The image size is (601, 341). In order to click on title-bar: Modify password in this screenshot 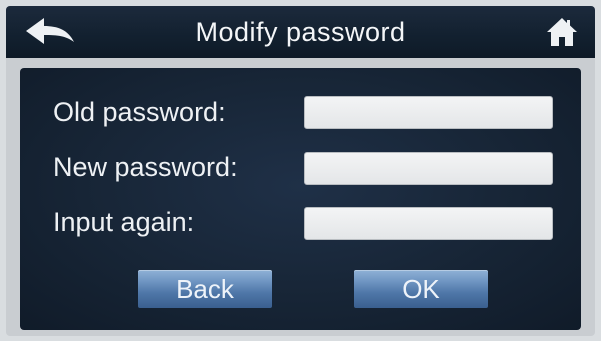, I will do `click(300, 32)`.